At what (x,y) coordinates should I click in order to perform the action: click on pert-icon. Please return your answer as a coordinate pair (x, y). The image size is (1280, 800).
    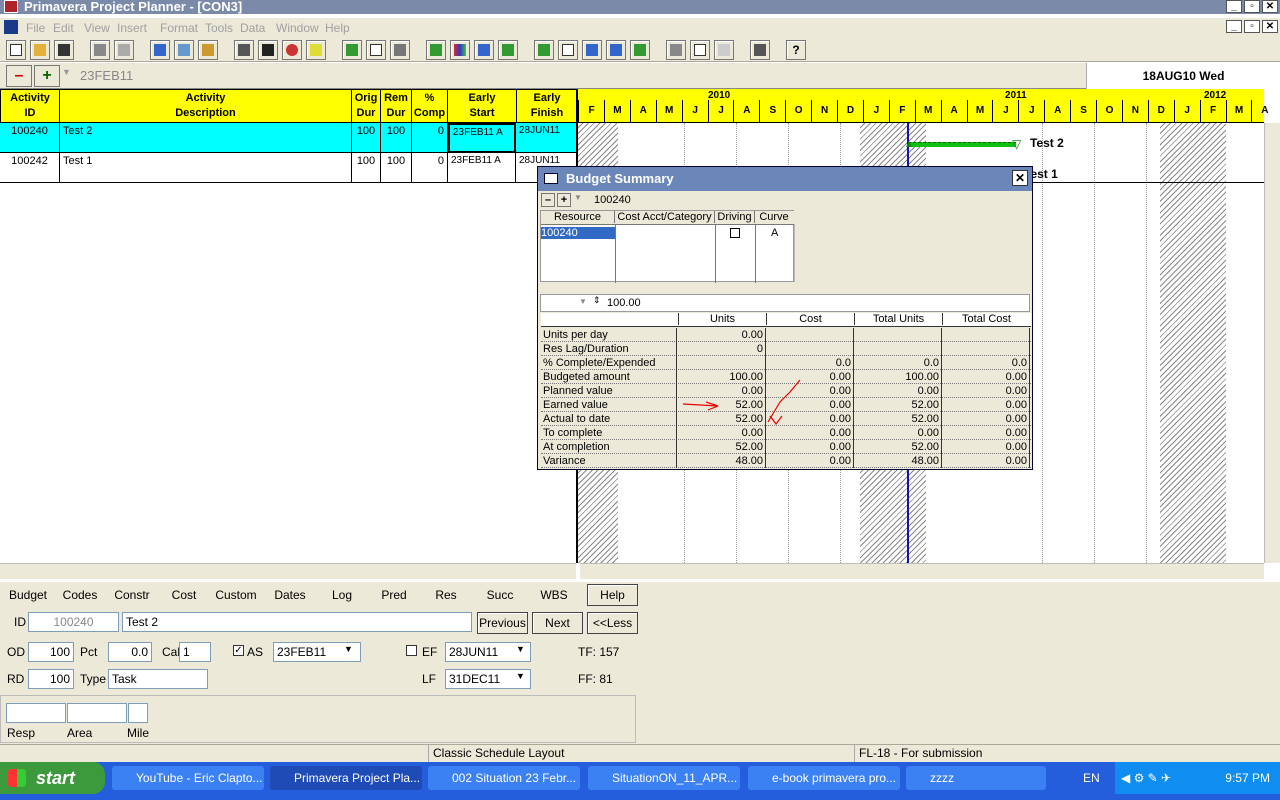
    Looking at the image, I should click on (400, 50).